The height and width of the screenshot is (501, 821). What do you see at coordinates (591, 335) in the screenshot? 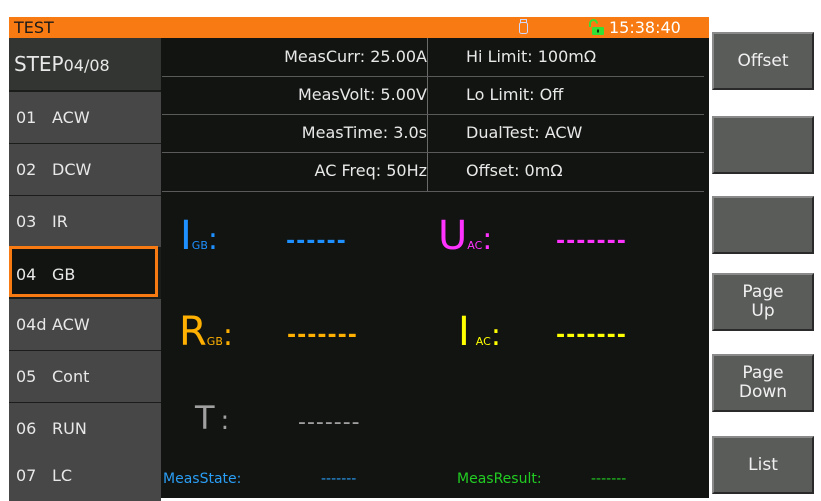
I see `current-ac-value: -------` at bounding box center [591, 335].